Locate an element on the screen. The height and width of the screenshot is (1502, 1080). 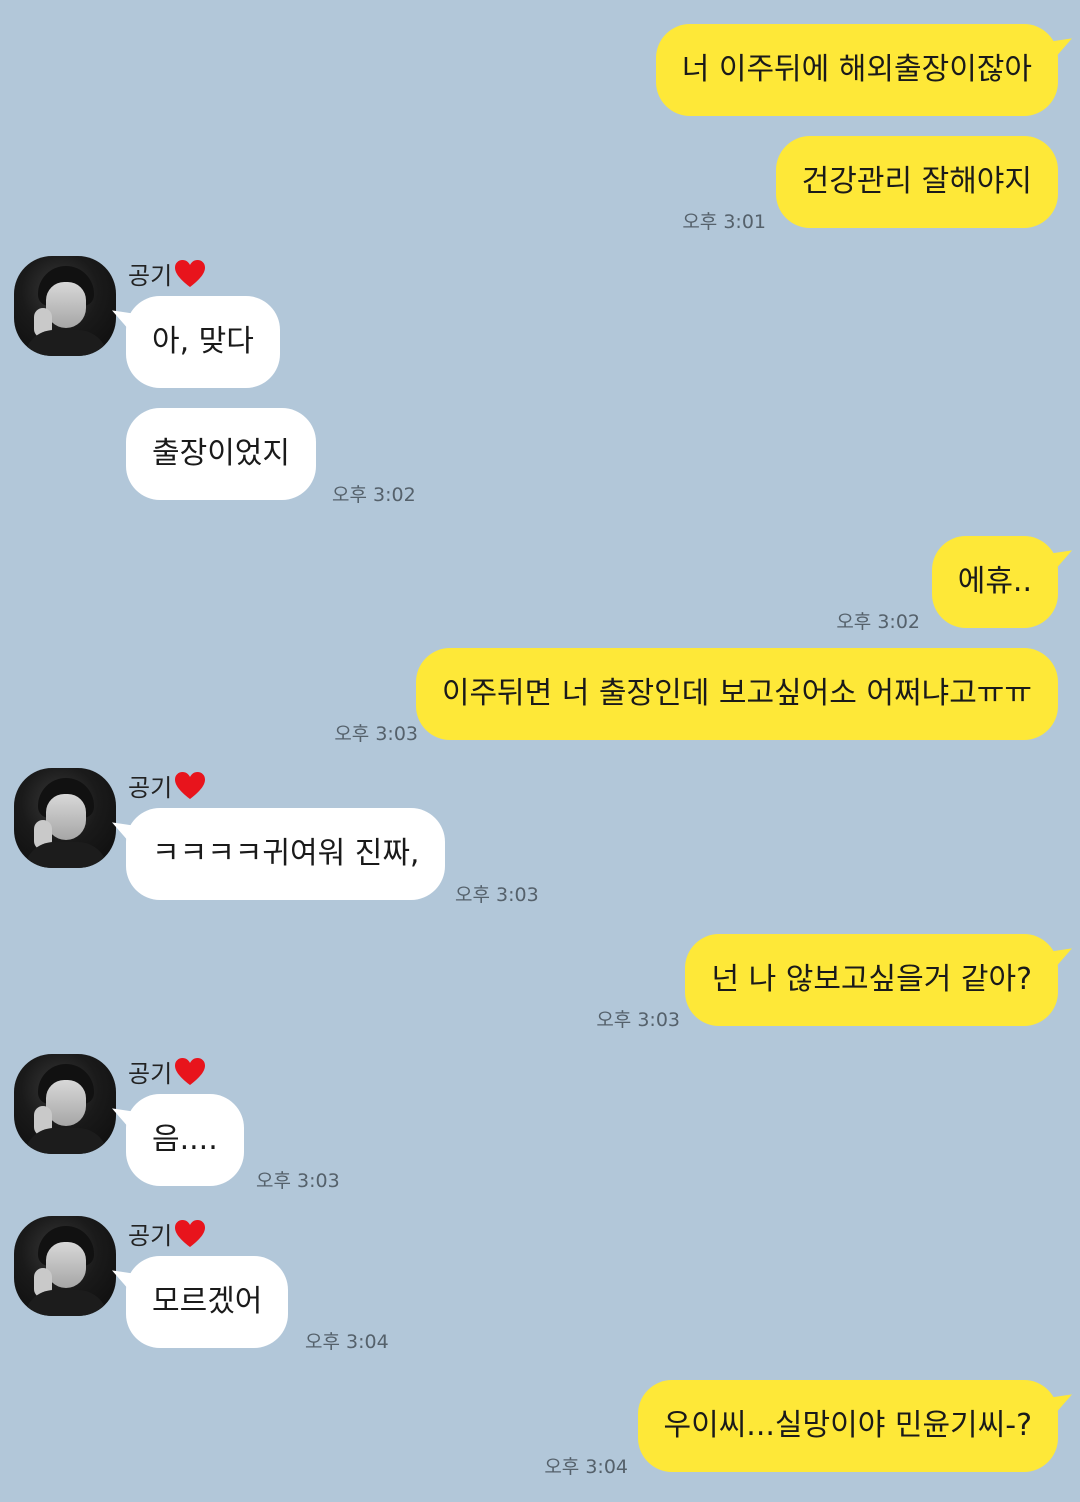
message-text: ㅋㅋㅋㅋ귀여워 진짜, is located at coordinates (286, 853).